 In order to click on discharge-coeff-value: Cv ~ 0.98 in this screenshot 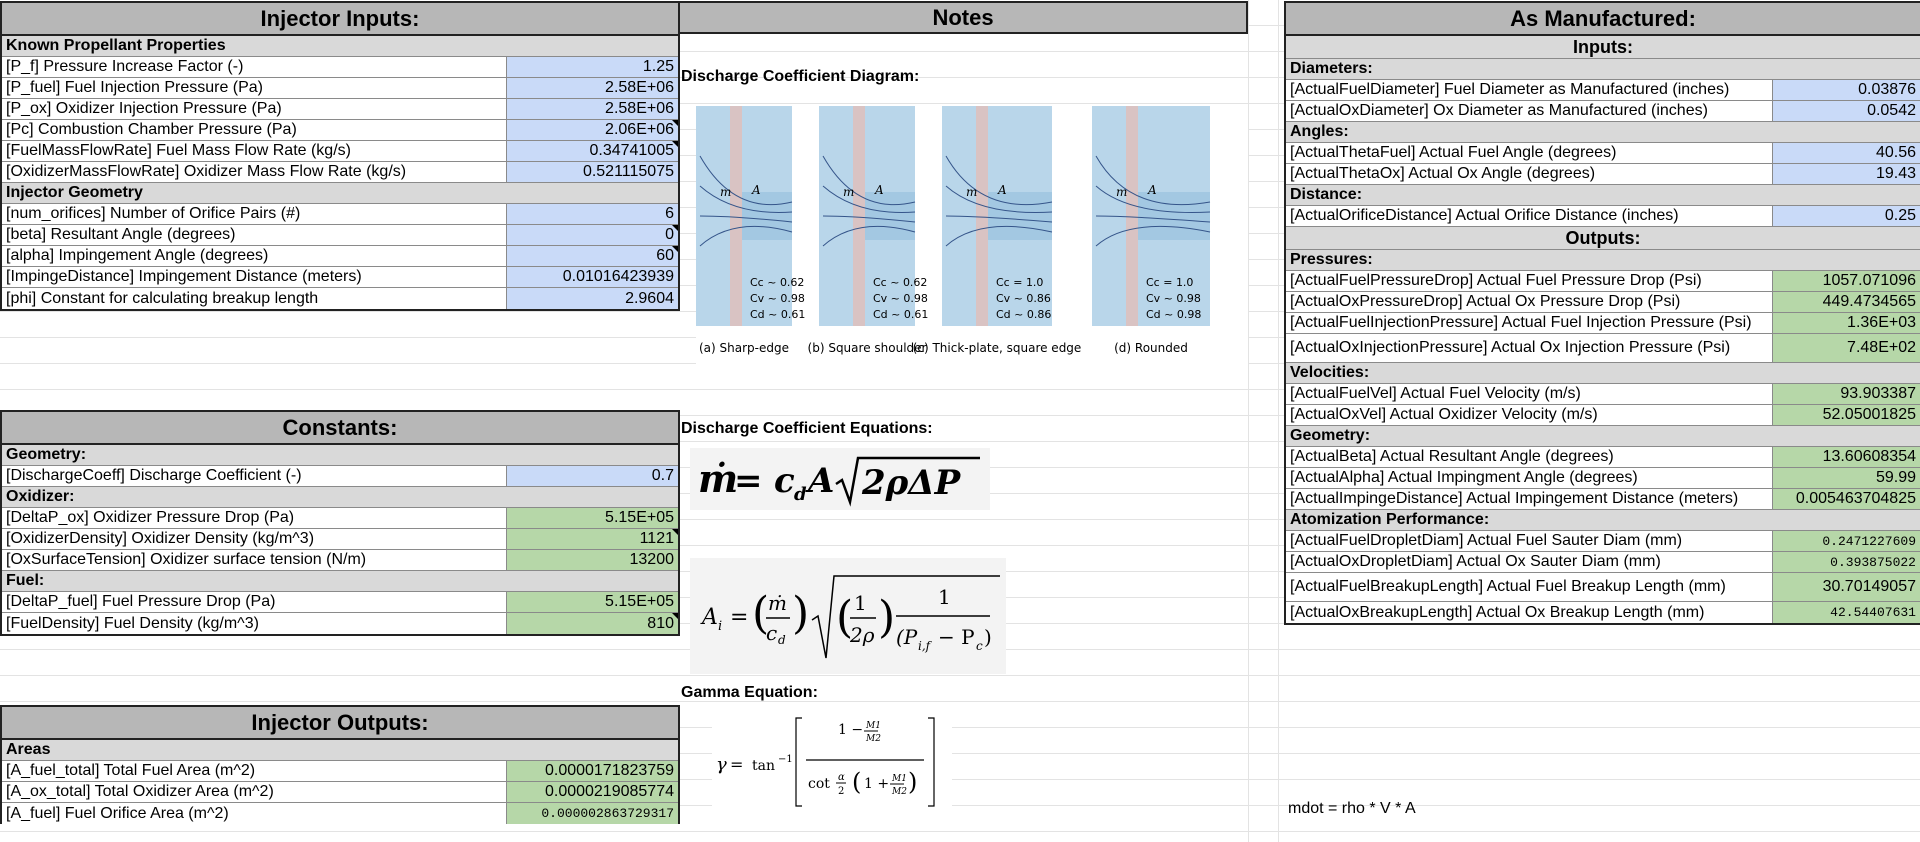, I will do `click(1173, 298)`.